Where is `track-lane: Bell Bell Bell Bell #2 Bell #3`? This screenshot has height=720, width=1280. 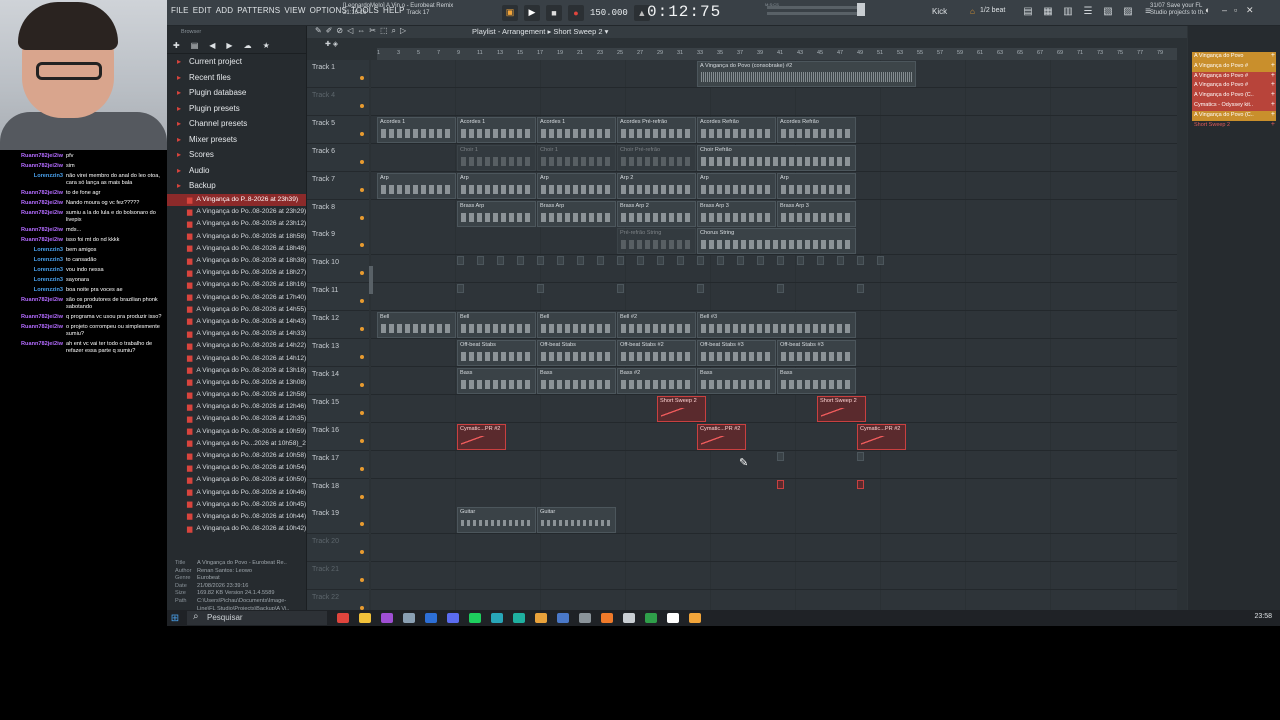 track-lane: Bell Bell Bell Bell #2 Bell #3 is located at coordinates (774, 325).